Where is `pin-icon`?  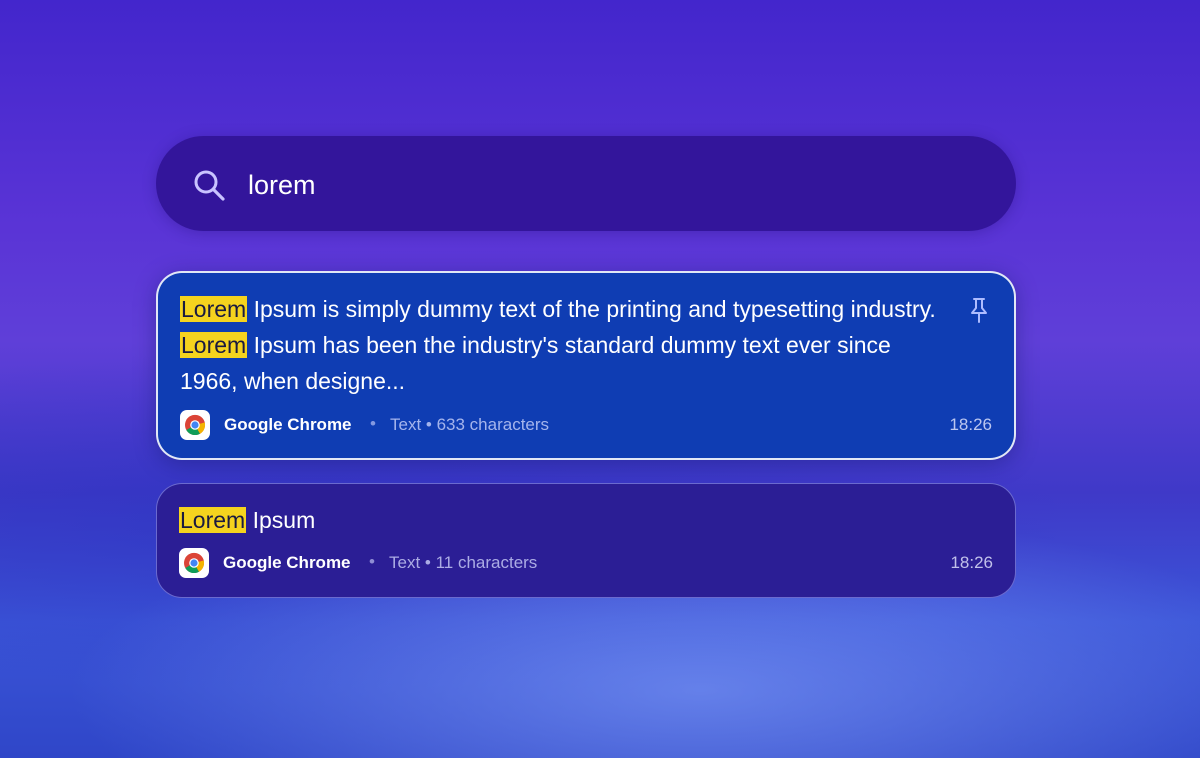
pin-icon is located at coordinates (979, 310).